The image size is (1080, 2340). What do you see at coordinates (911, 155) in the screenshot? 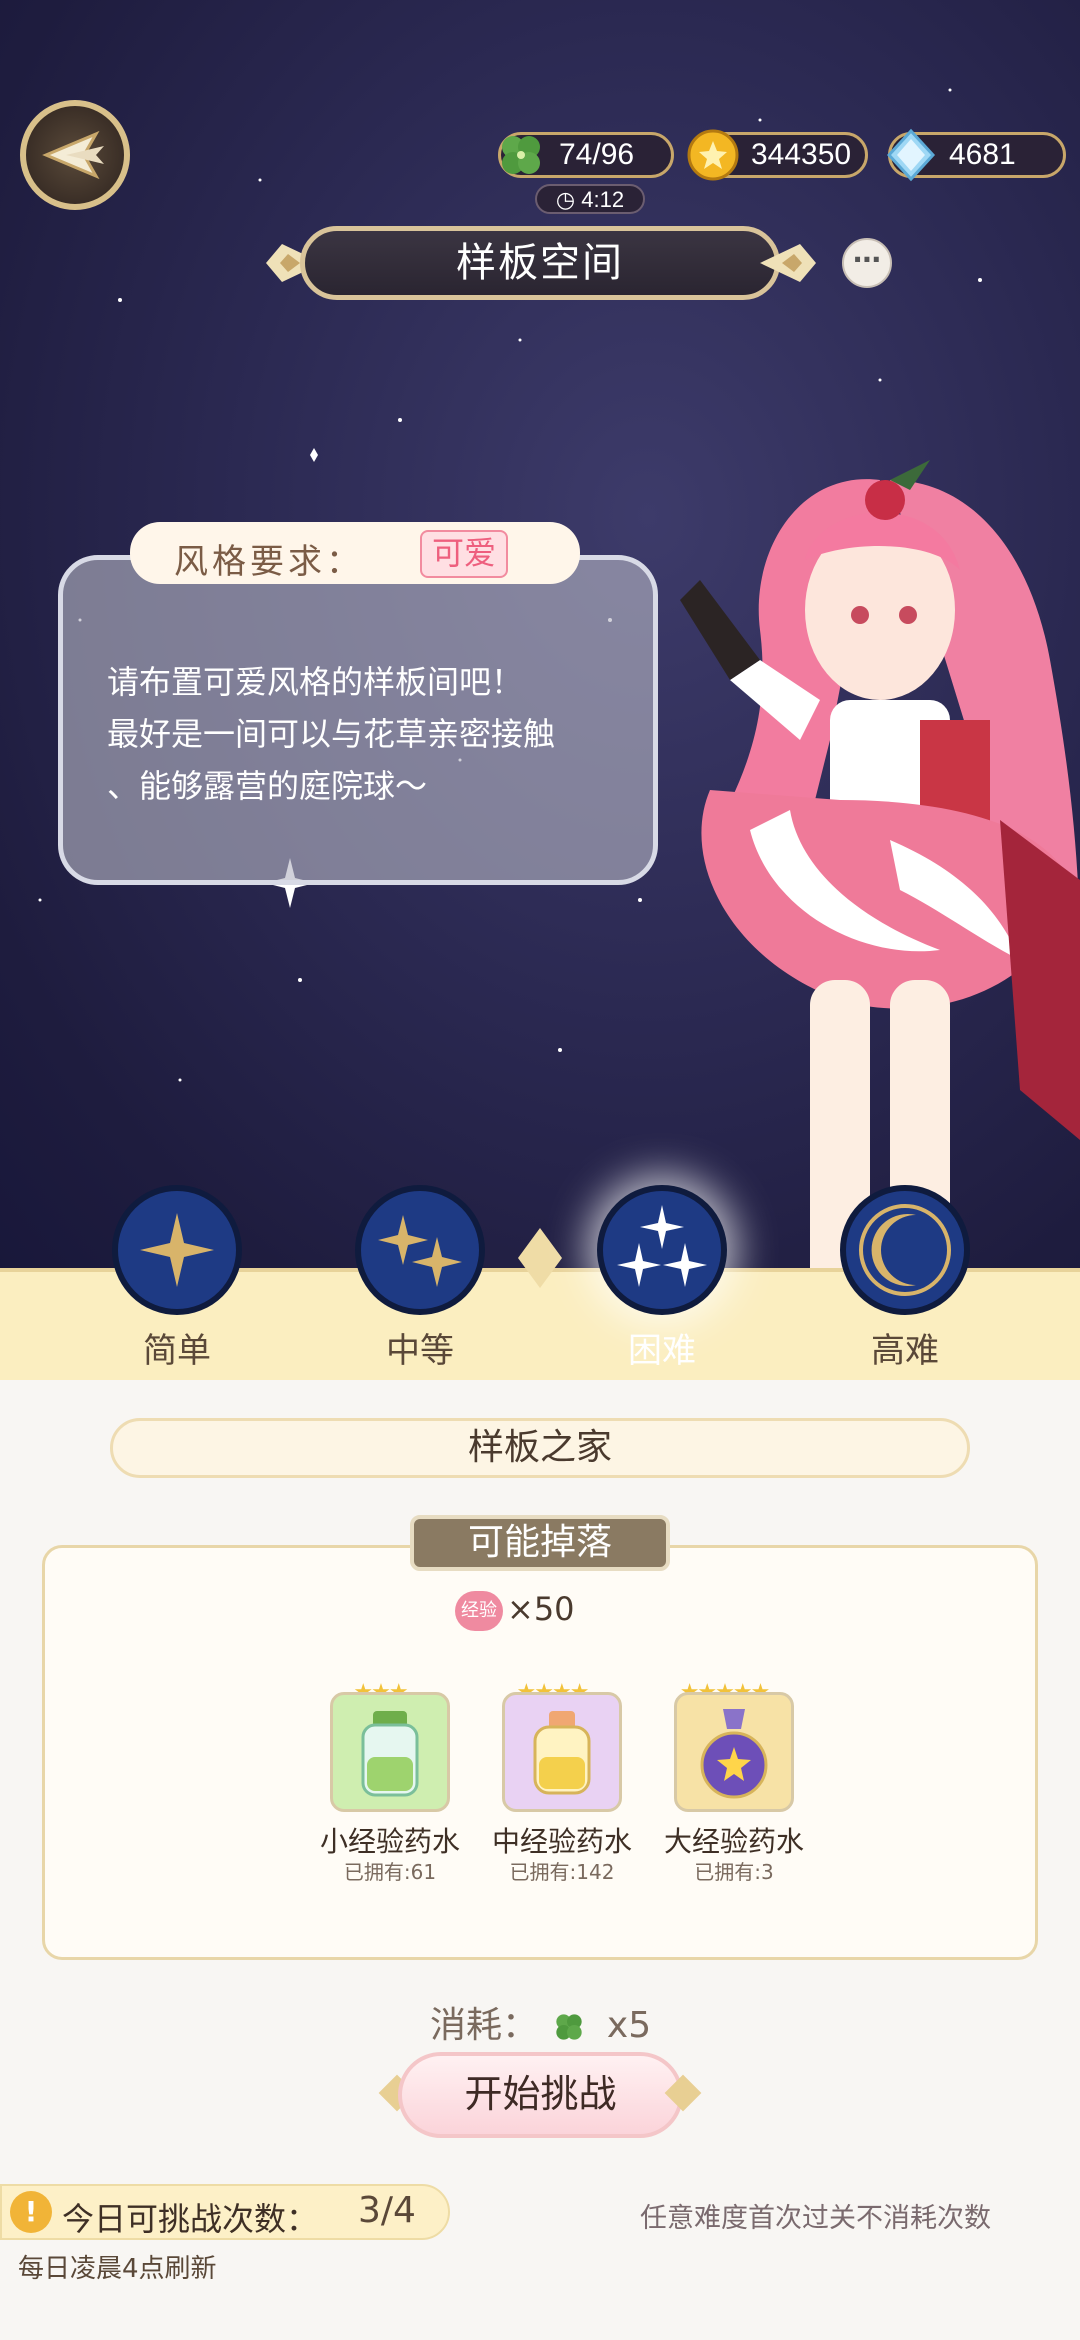
I see `diamond-icon` at bounding box center [911, 155].